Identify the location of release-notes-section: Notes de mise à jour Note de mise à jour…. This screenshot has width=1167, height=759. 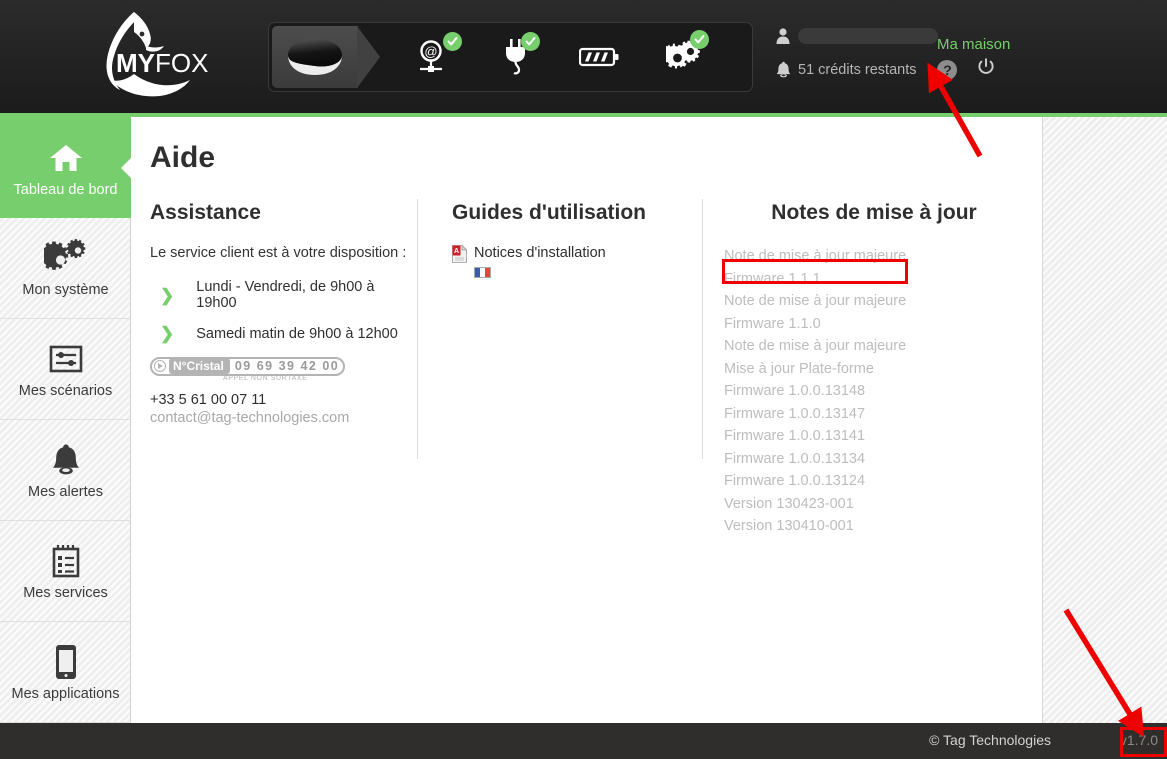
(874, 369).